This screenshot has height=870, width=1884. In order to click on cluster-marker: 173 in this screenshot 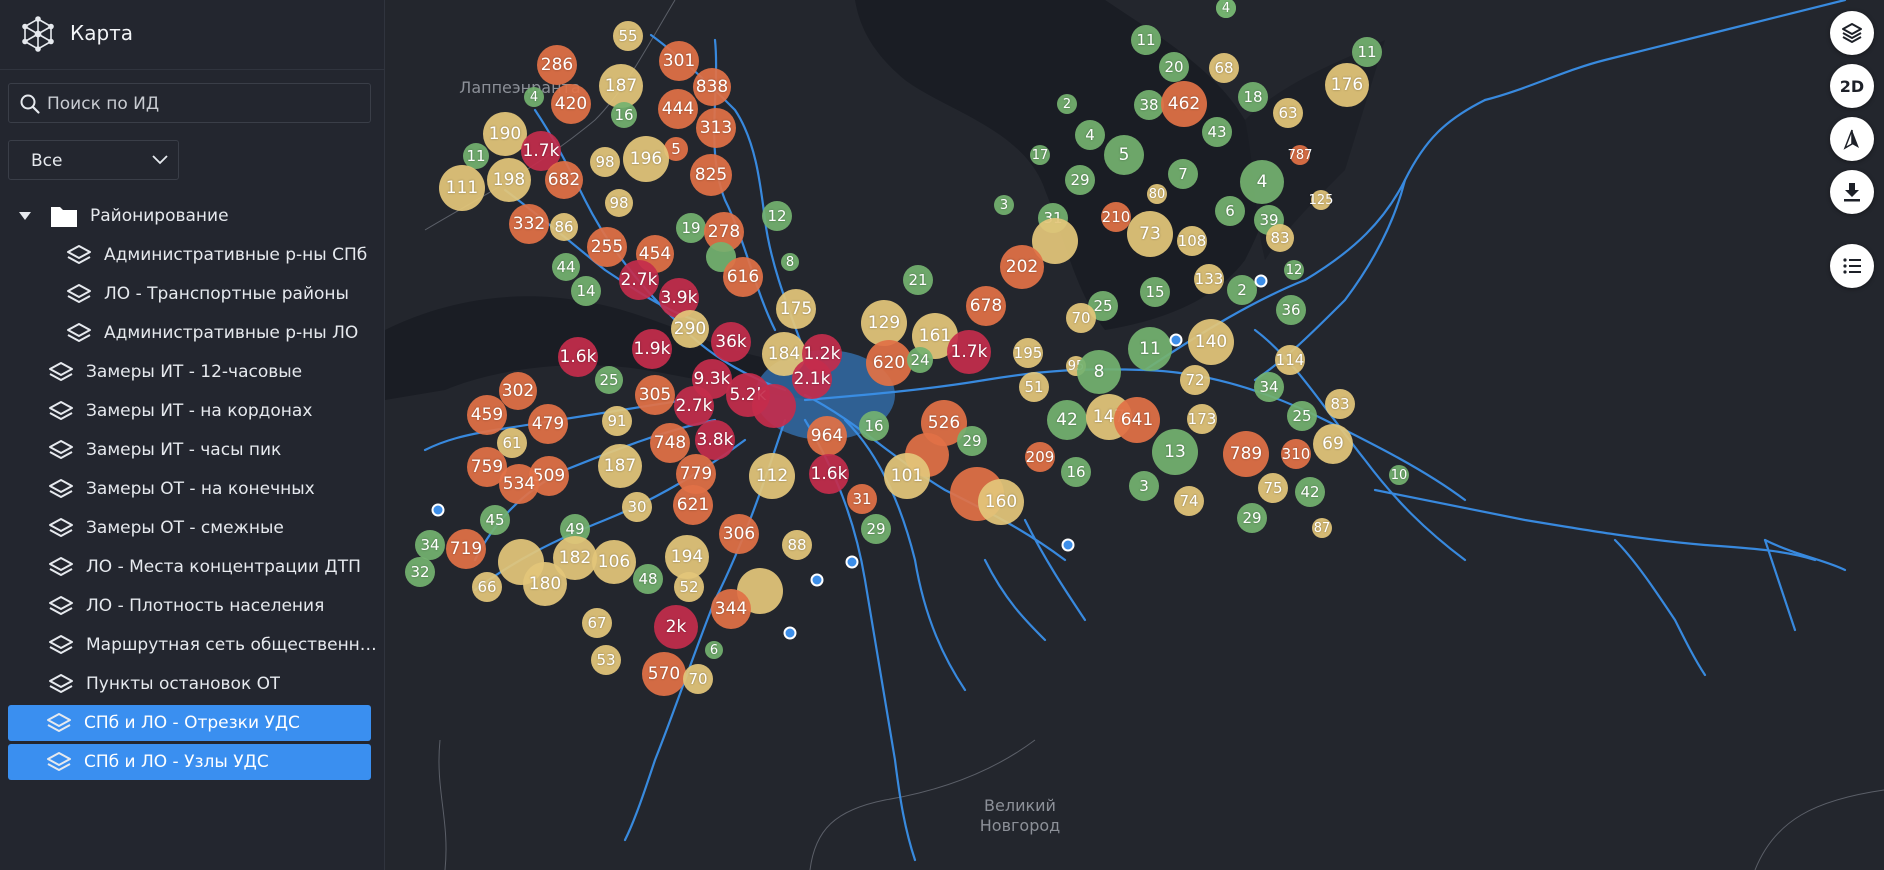, I will do `click(1202, 419)`.